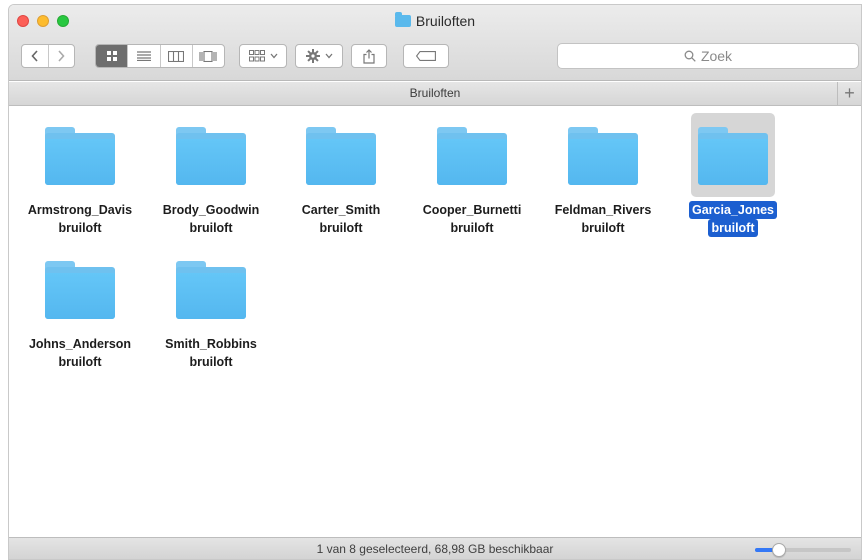 This screenshot has width=862, height=560. Describe the element at coordinates (211, 344) in the screenshot. I see `folder-name-line1: Smith_Robbins` at that location.